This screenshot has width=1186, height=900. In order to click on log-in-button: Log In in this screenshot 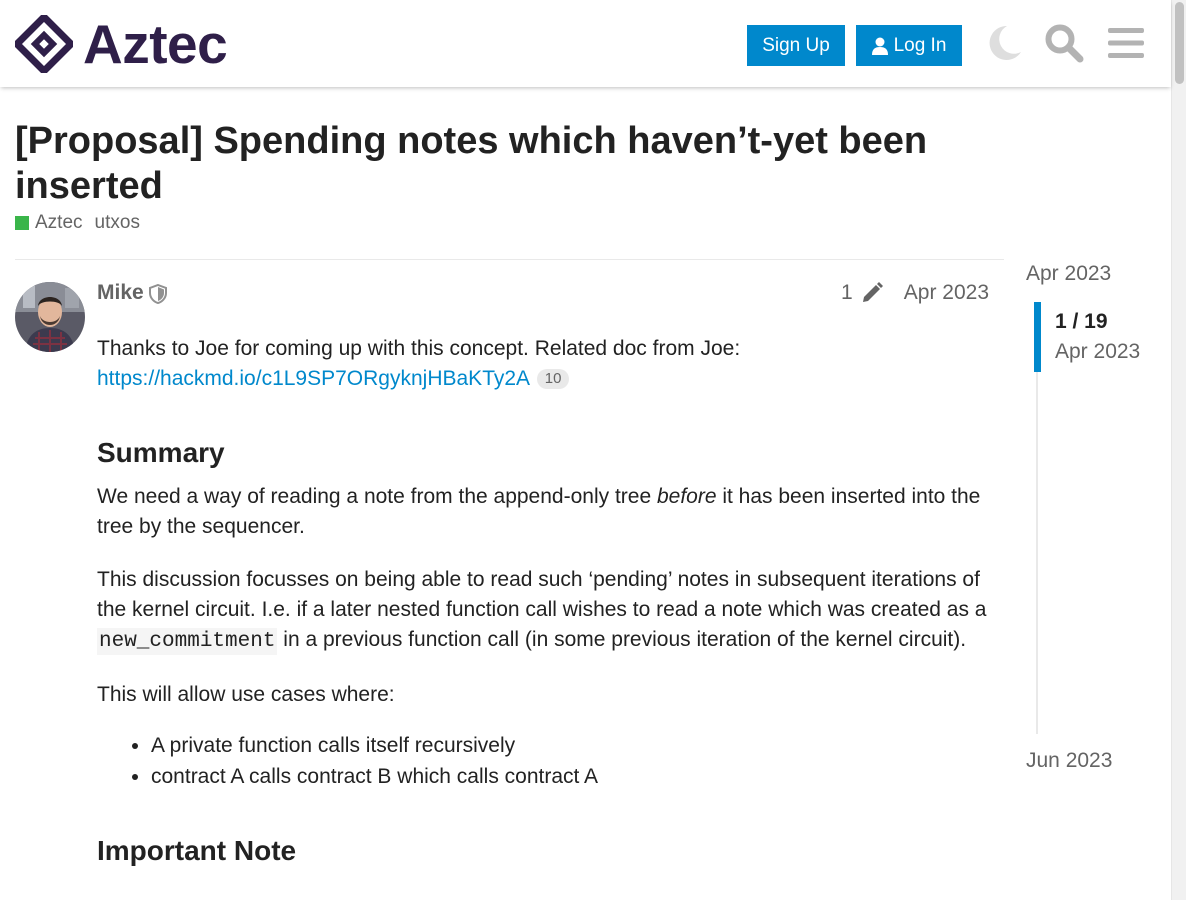, I will do `click(909, 45)`.